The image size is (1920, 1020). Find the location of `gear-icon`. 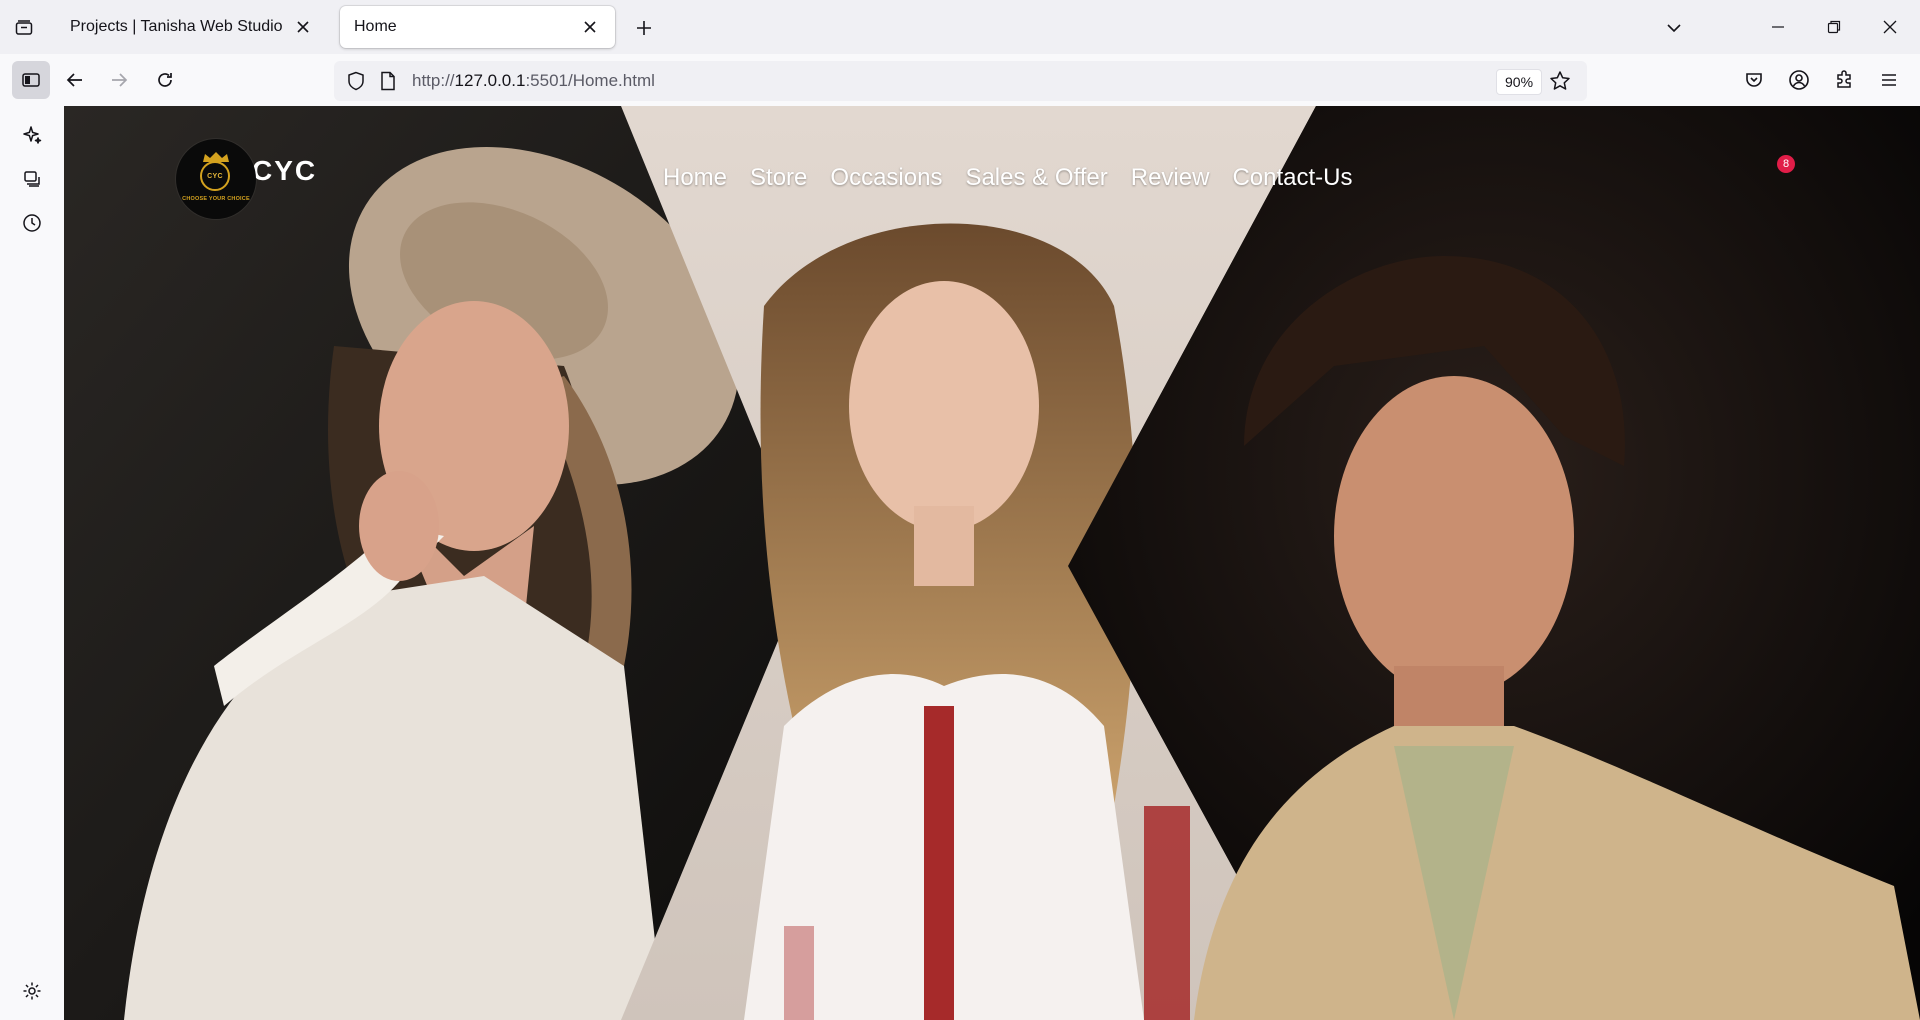

gear-icon is located at coordinates (32, 991).